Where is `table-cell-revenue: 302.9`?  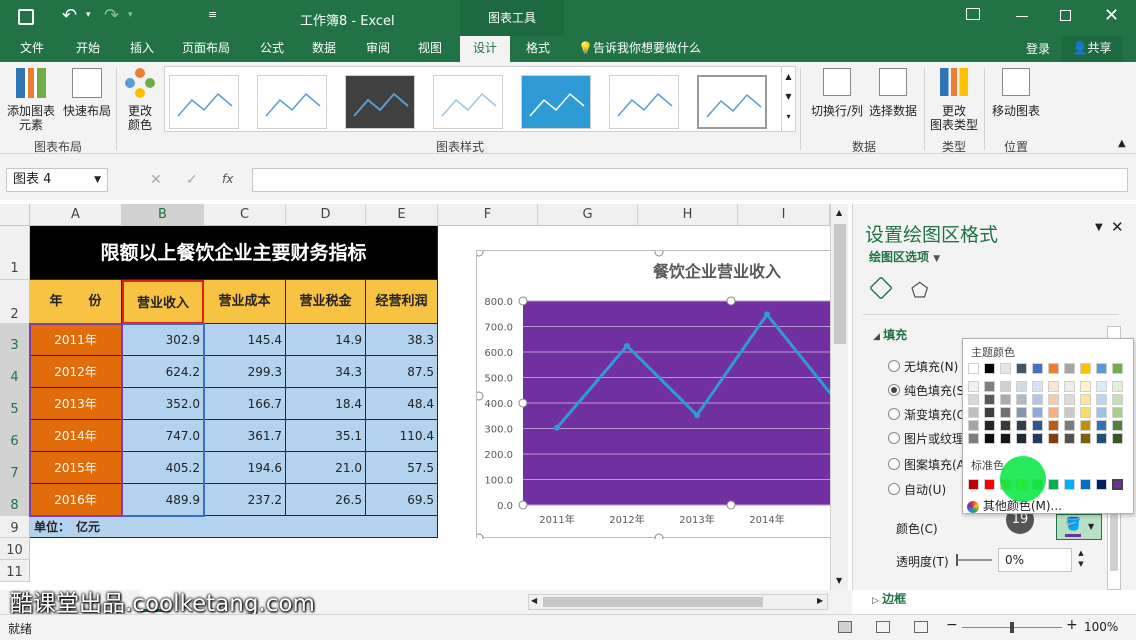 table-cell-revenue: 302.9 is located at coordinates (163, 340).